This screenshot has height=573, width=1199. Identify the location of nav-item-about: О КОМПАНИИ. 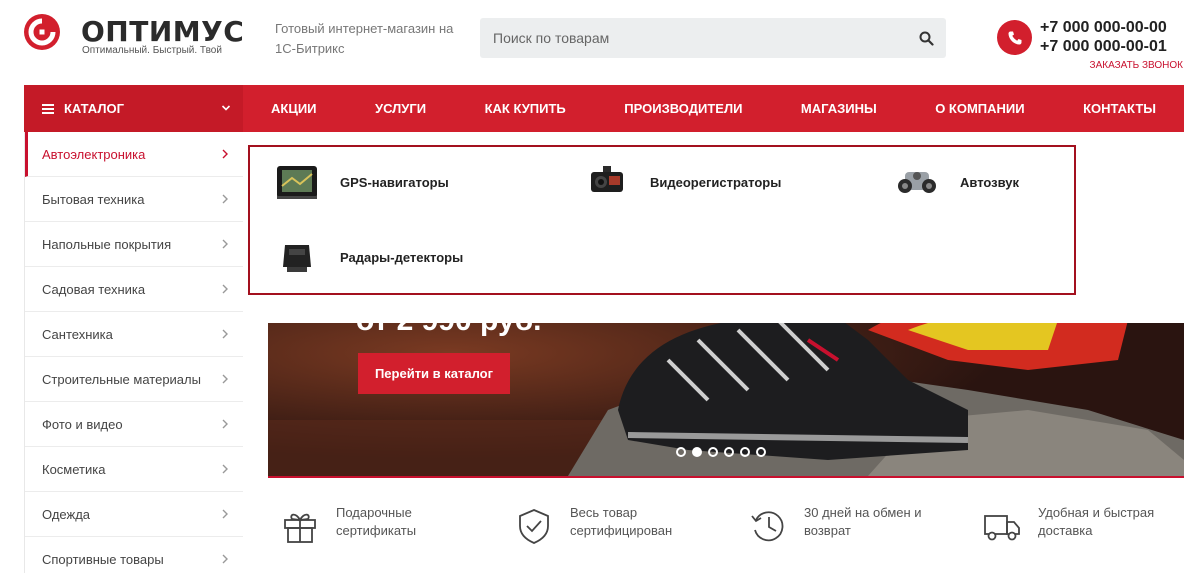
(979, 108).